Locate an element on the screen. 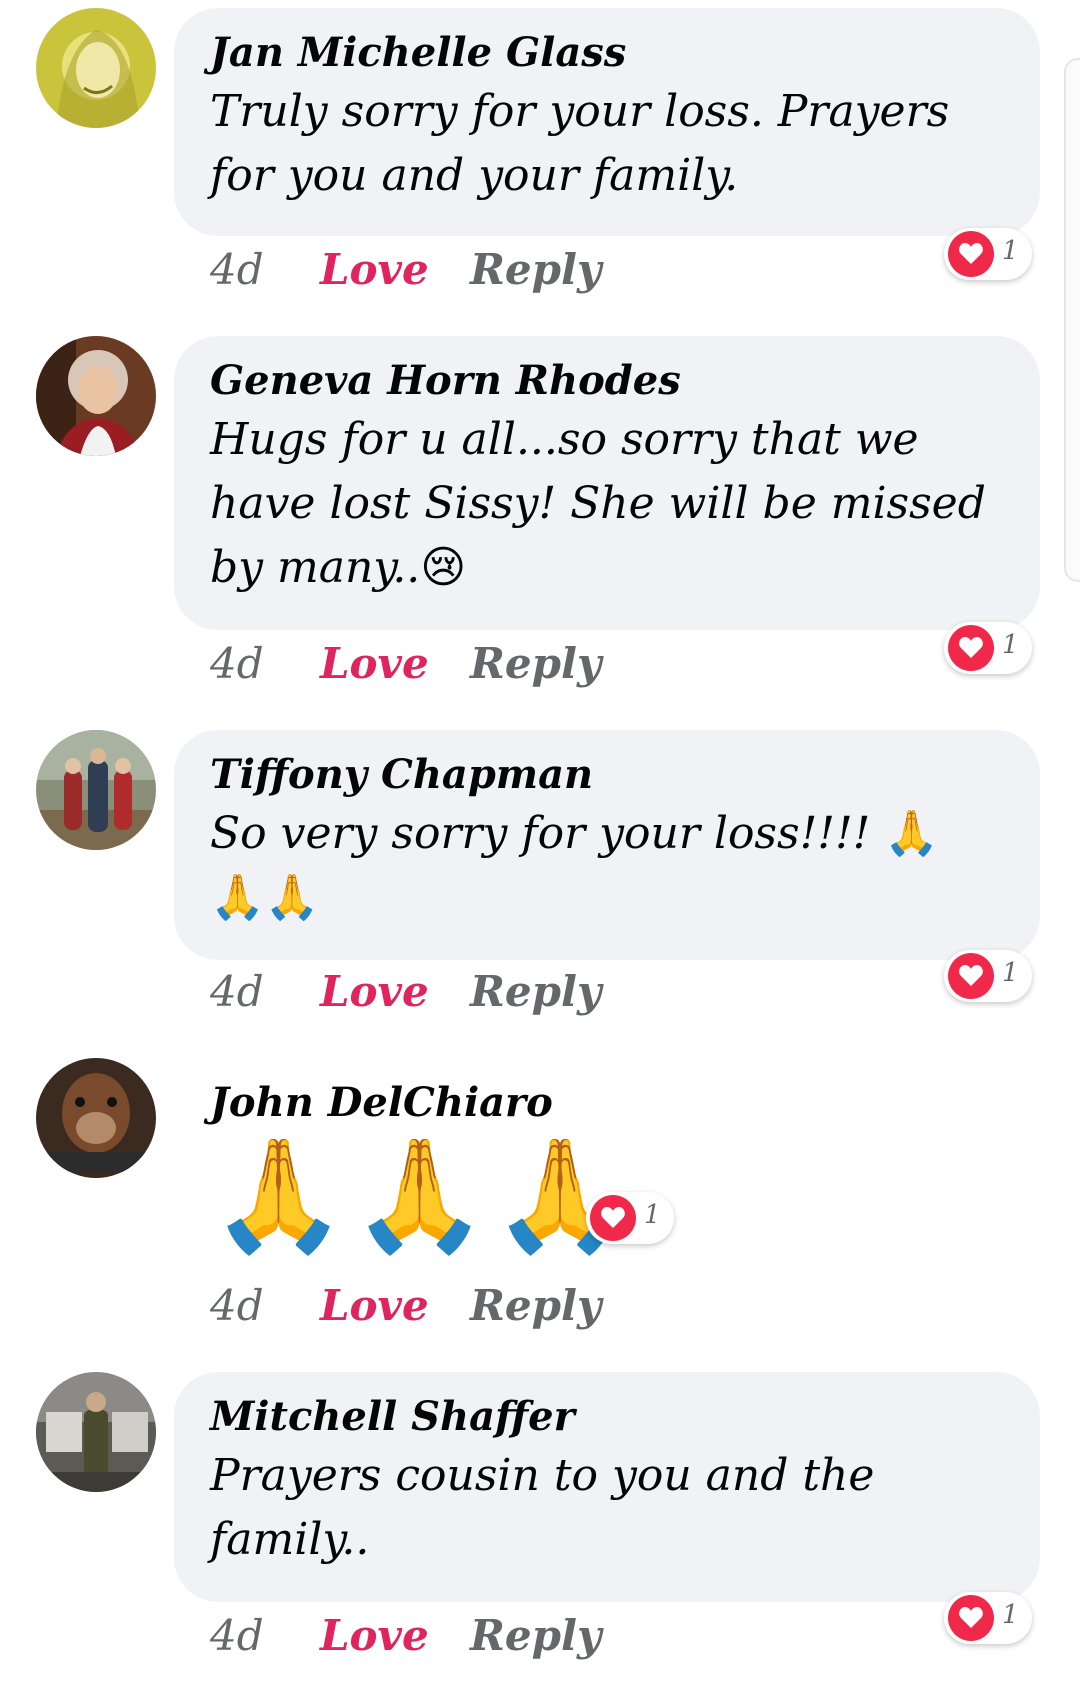  comment-text: So very sorry for your loss!!!! is located at coordinates (540, 833).